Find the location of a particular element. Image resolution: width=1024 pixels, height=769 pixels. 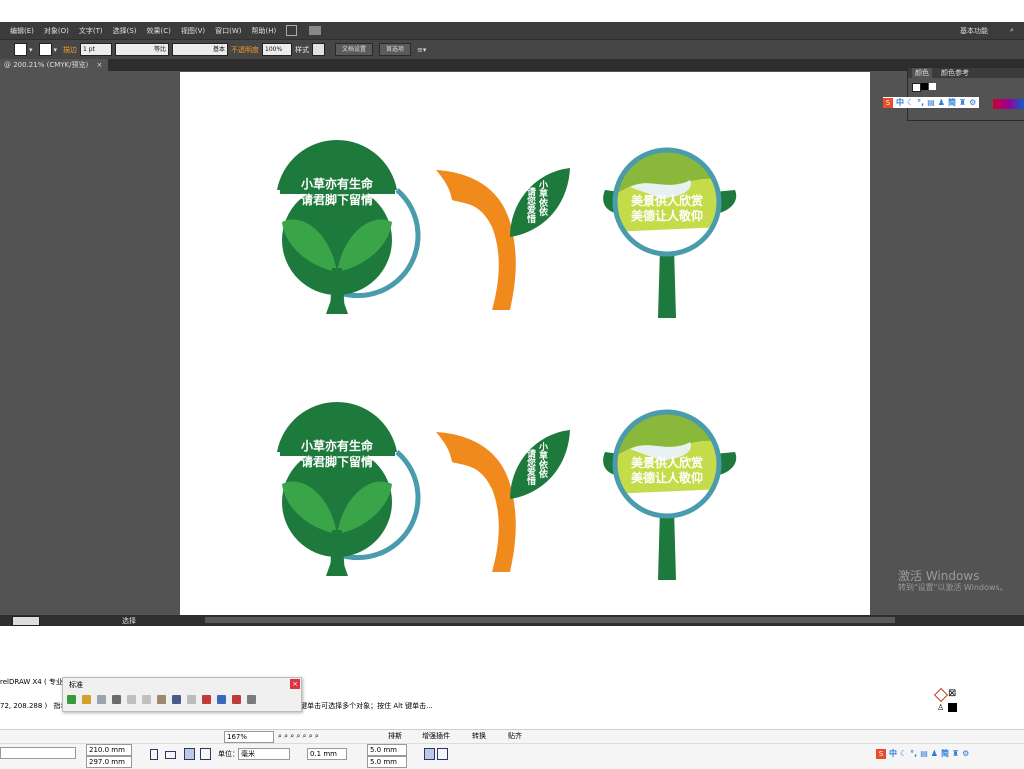

cd-title: relDRAW X4 ( 专业版 is located at coordinates (35, 682).